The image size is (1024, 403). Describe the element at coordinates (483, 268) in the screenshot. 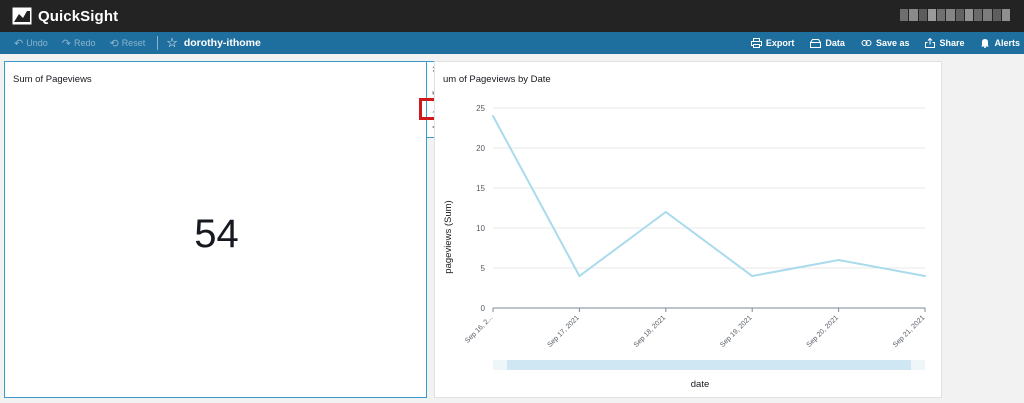

I see `y-tick-label: 5` at that location.